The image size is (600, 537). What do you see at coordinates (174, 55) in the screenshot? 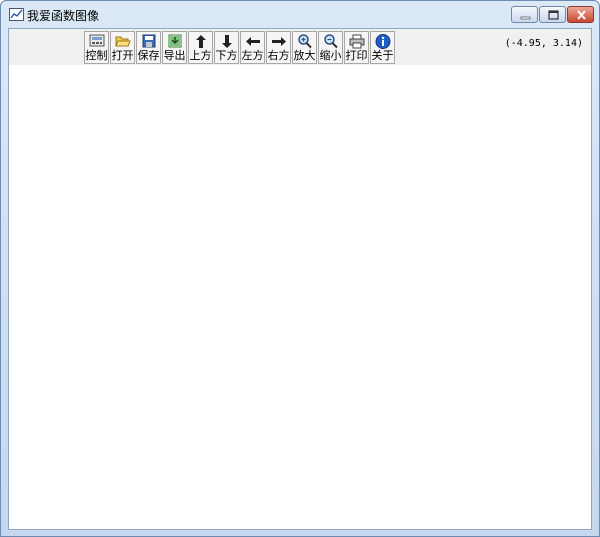
I see `export-button-label: 导出` at bounding box center [174, 55].